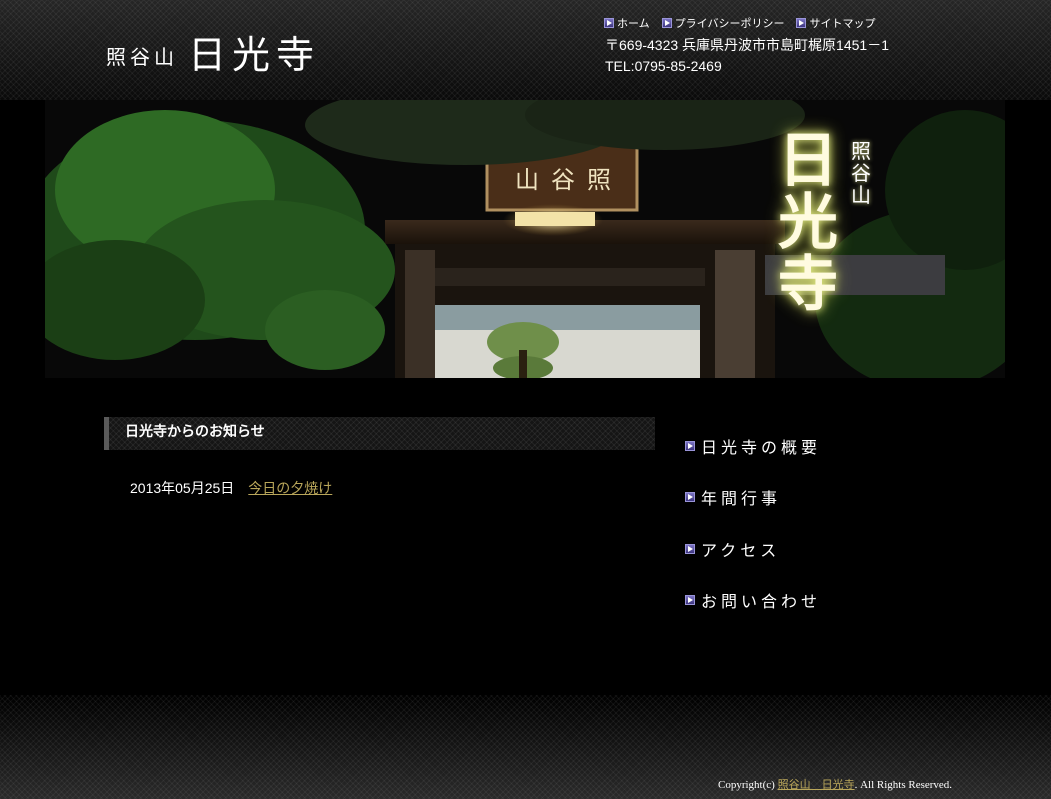  What do you see at coordinates (810, 549) in the screenshot?
I see `sidebar-item-access: アクセス` at bounding box center [810, 549].